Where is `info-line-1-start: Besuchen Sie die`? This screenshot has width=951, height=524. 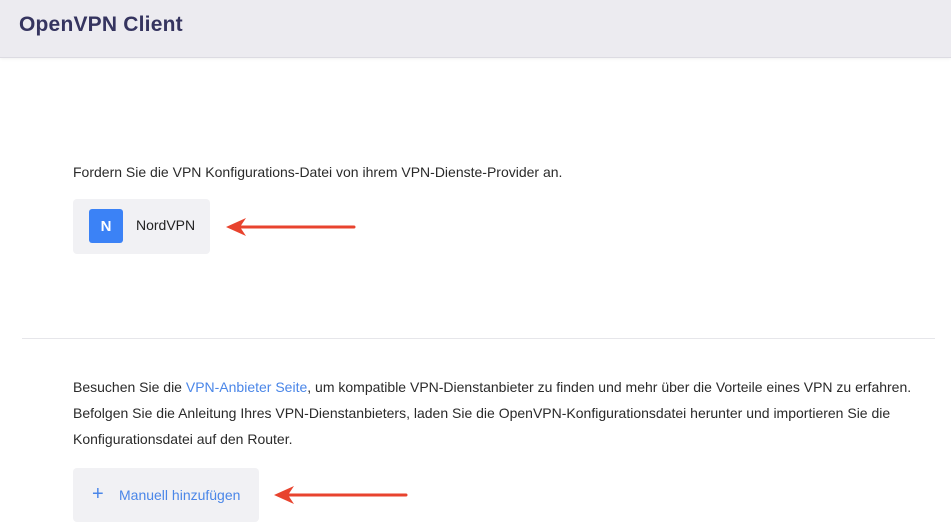 info-line-1-start: Besuchen Sie die is located at coordinates (129, 387).